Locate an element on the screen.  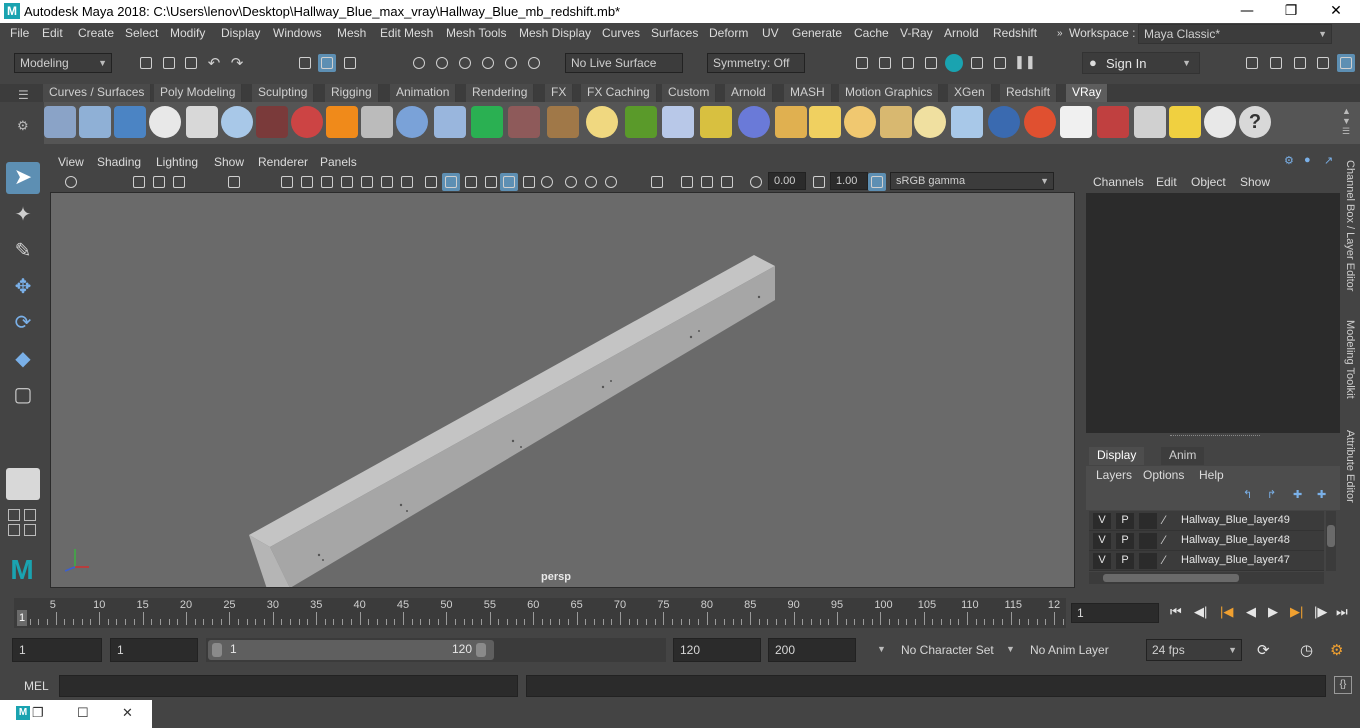
workspace-dropdown: Maya Classic* ▼ is located at coordinates (1235, 34).